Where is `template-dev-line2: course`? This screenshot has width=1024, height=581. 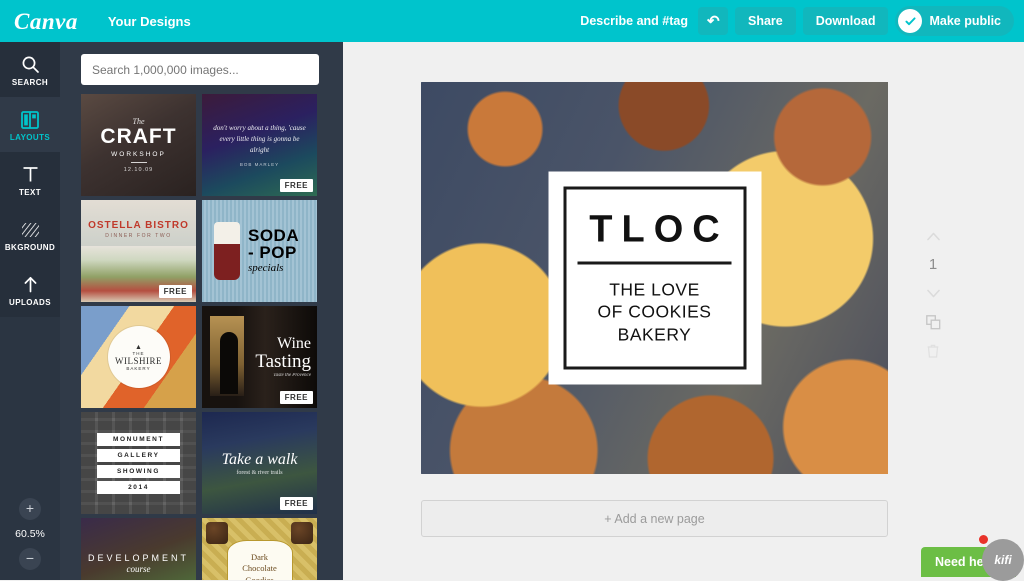 template-dev-line2: course is located at coordinates (138, 568).